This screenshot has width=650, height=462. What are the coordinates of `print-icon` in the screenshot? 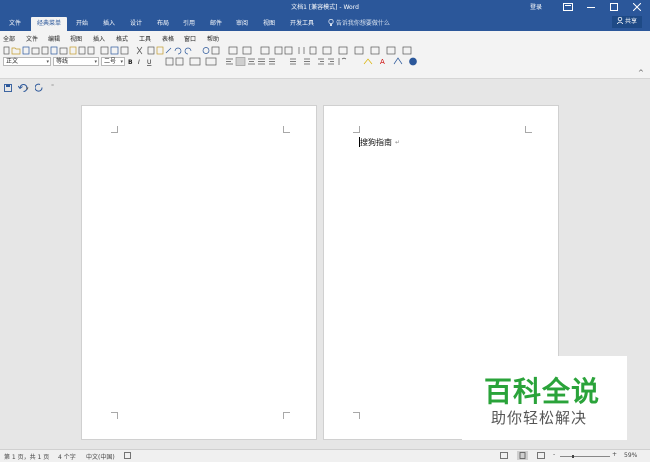 It's located at (35, 51).